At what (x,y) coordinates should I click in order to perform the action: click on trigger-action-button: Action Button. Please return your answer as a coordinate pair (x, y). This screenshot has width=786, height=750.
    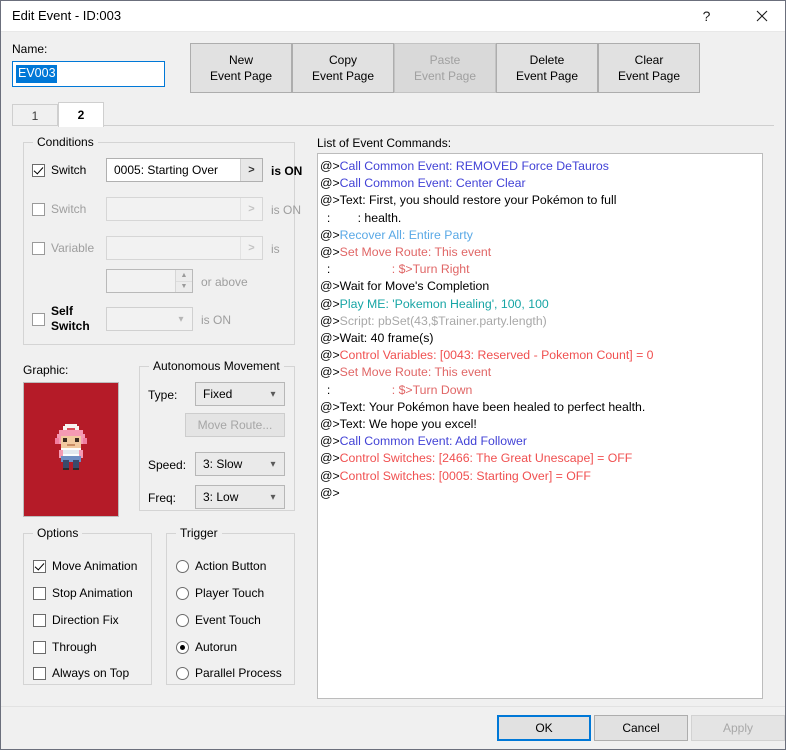
    Looking at the image, I should click on (221, 566).